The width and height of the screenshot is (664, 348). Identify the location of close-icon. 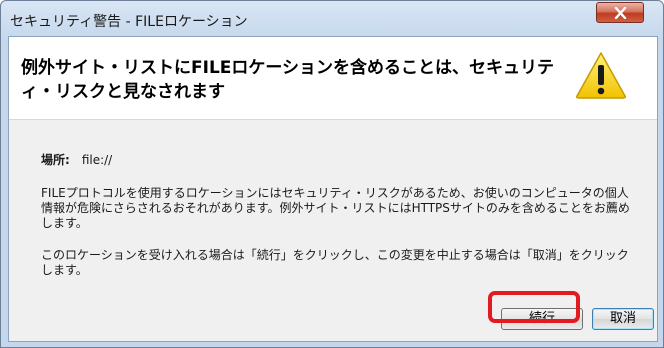
(620, 13).